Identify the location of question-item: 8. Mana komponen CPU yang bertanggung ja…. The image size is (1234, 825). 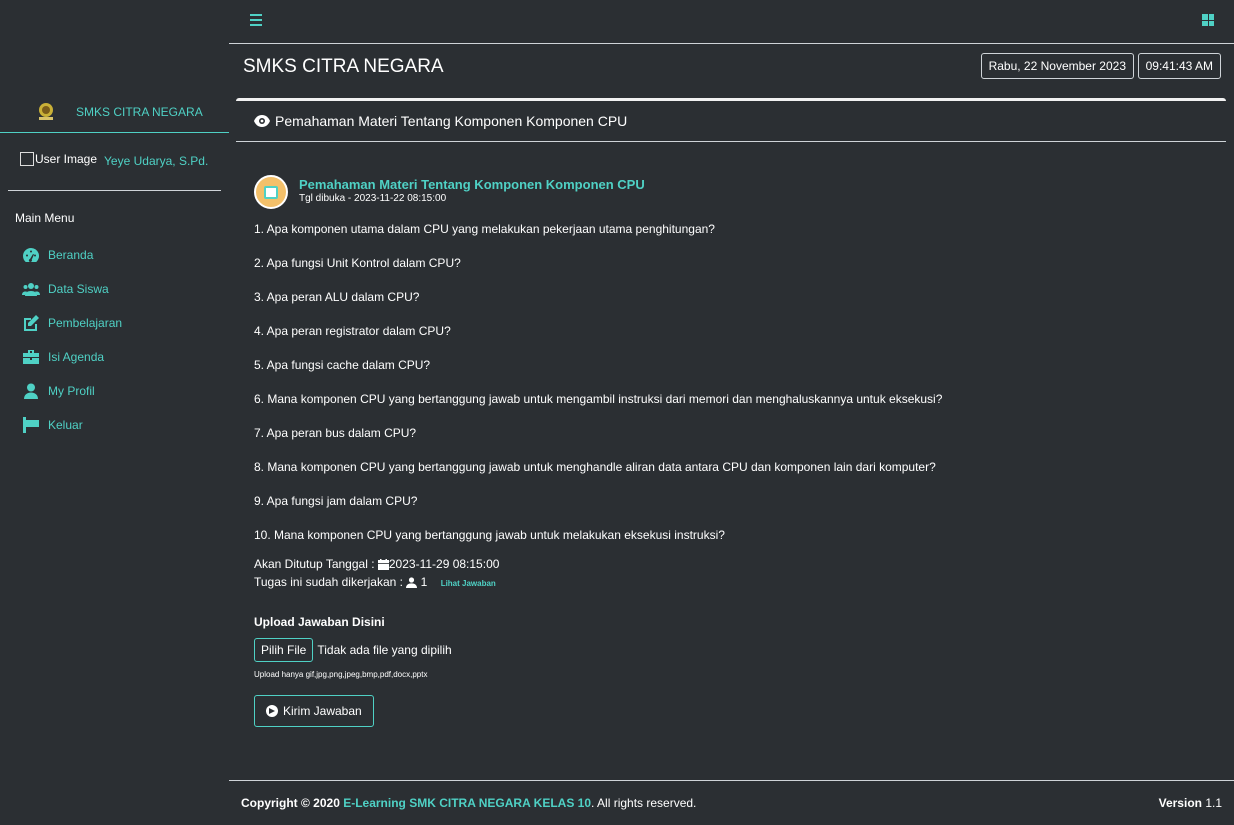
(595, 467).